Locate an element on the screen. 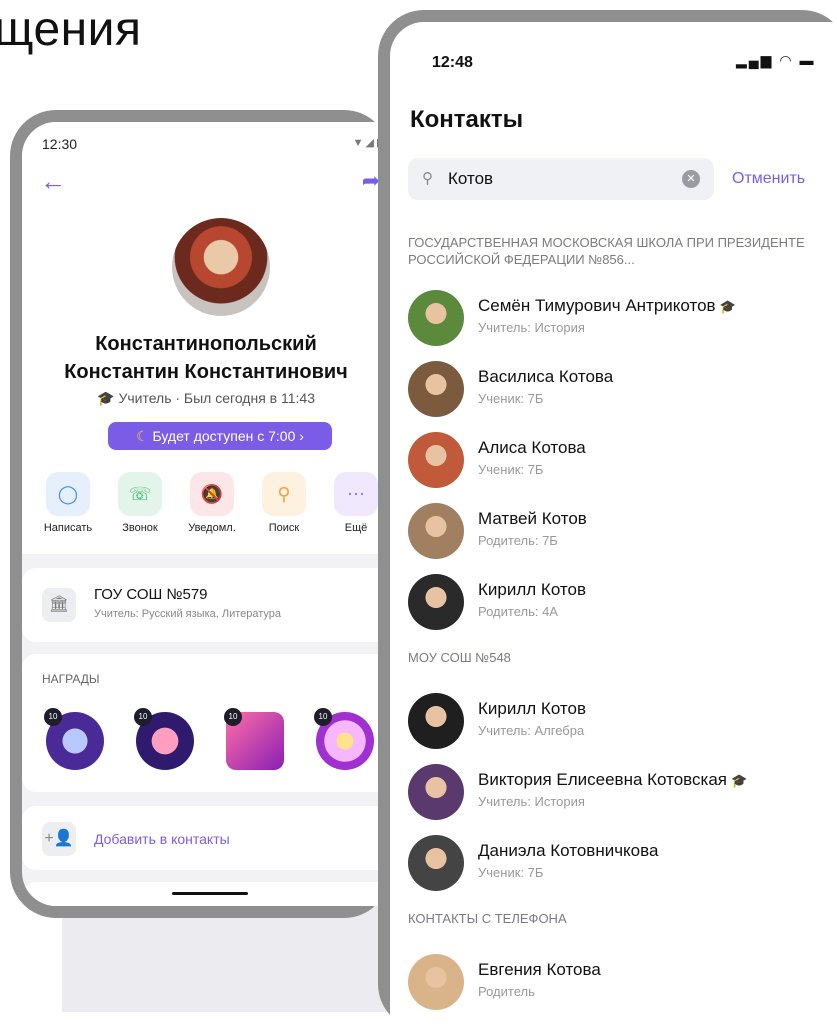 This screenshot has height=1030, width=837. contact-row: Алиса Котова Ученик: 7Б is located at coordinates (622, 462).